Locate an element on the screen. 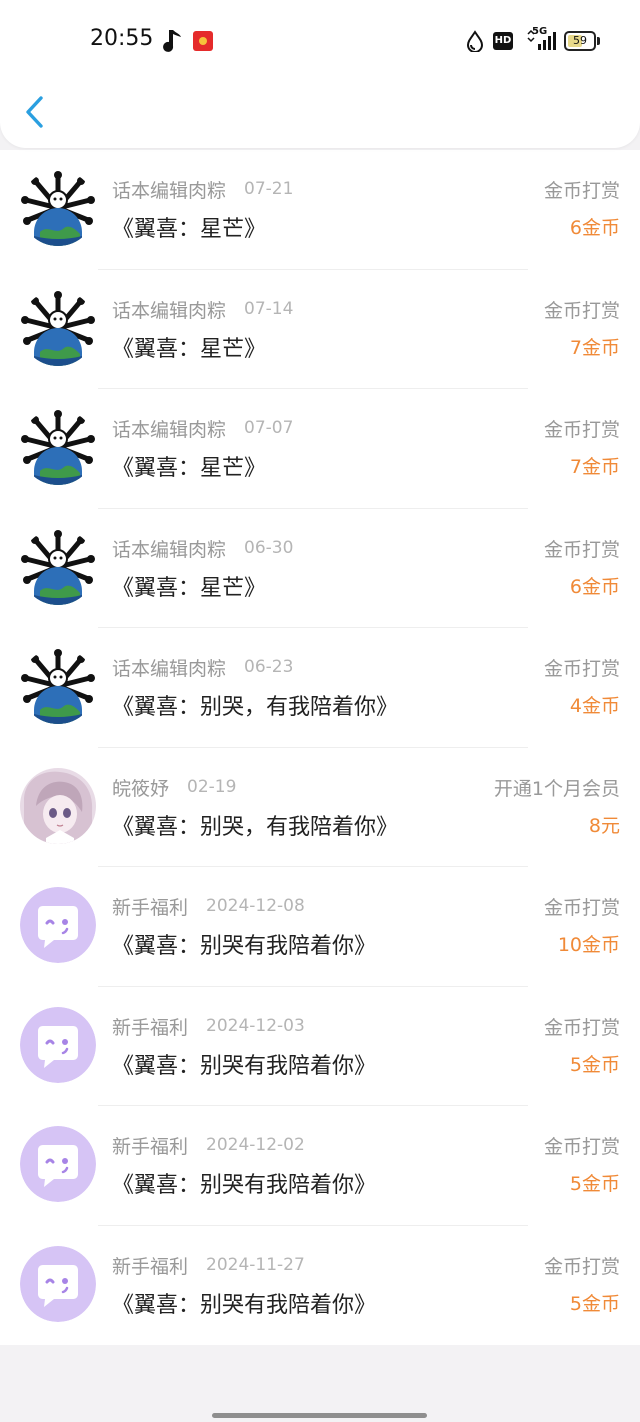 This screenshot has width=640, height=1422. red-packet-icon is located at coordinates (203, 41).